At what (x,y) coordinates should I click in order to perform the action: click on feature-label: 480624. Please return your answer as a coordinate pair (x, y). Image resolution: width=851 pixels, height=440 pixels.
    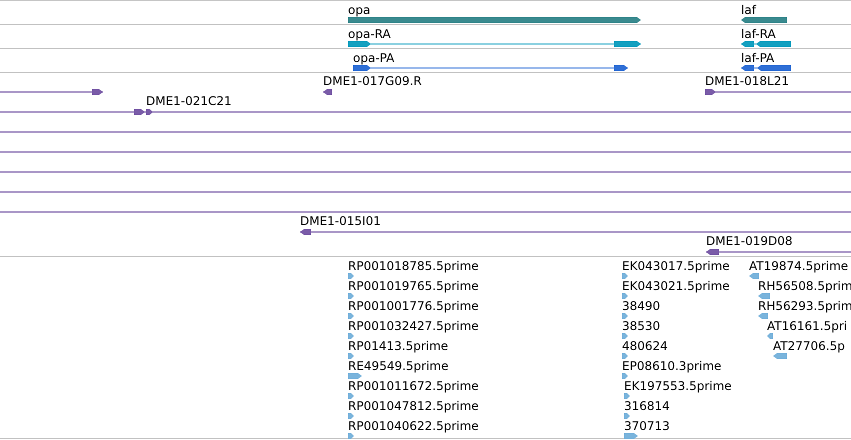
    Looking at the image, I should click on (645, 346).